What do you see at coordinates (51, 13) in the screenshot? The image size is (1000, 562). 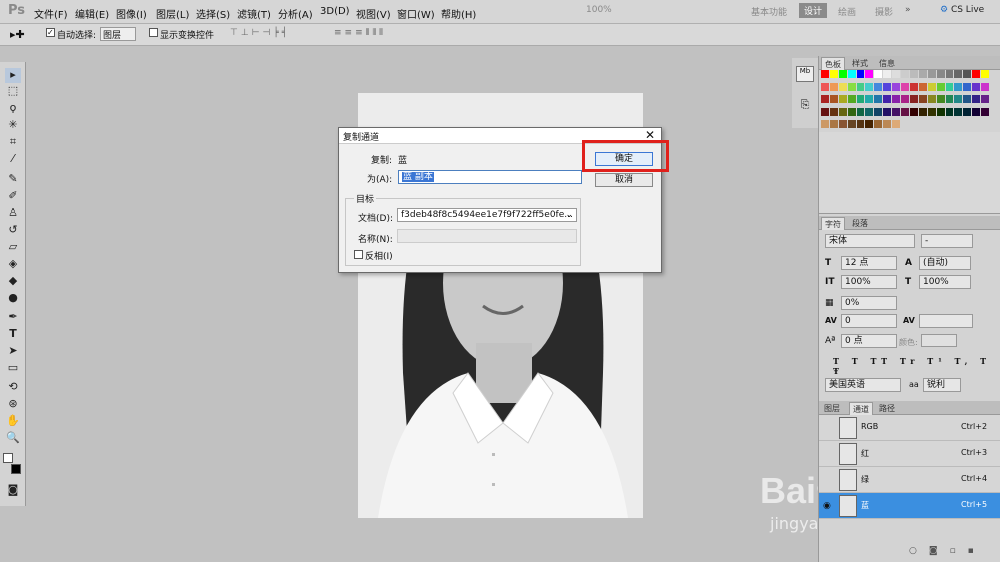 I see `menu-file: 文件(F)` at bounding box center [51, 13].